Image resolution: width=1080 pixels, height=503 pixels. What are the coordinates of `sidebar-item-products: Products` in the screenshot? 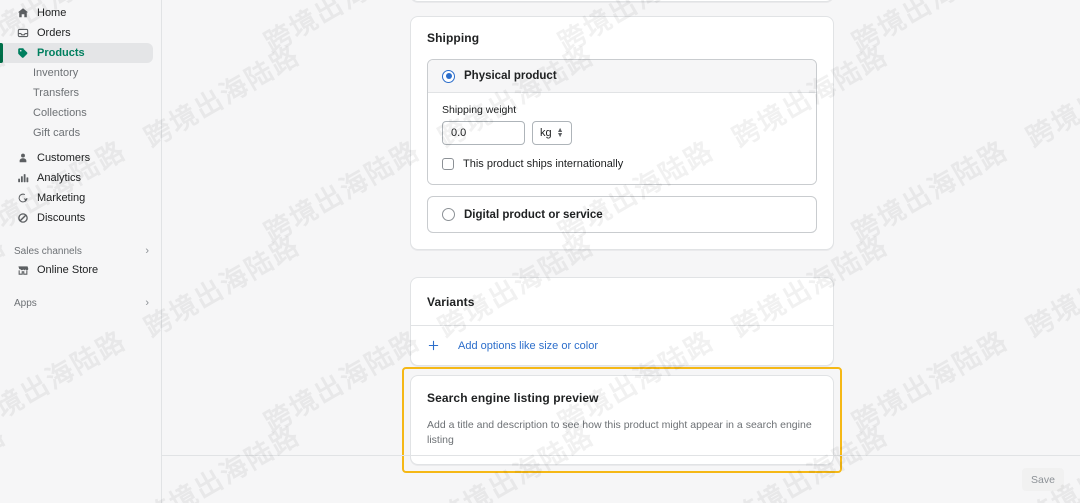 It's located at (76, 53).